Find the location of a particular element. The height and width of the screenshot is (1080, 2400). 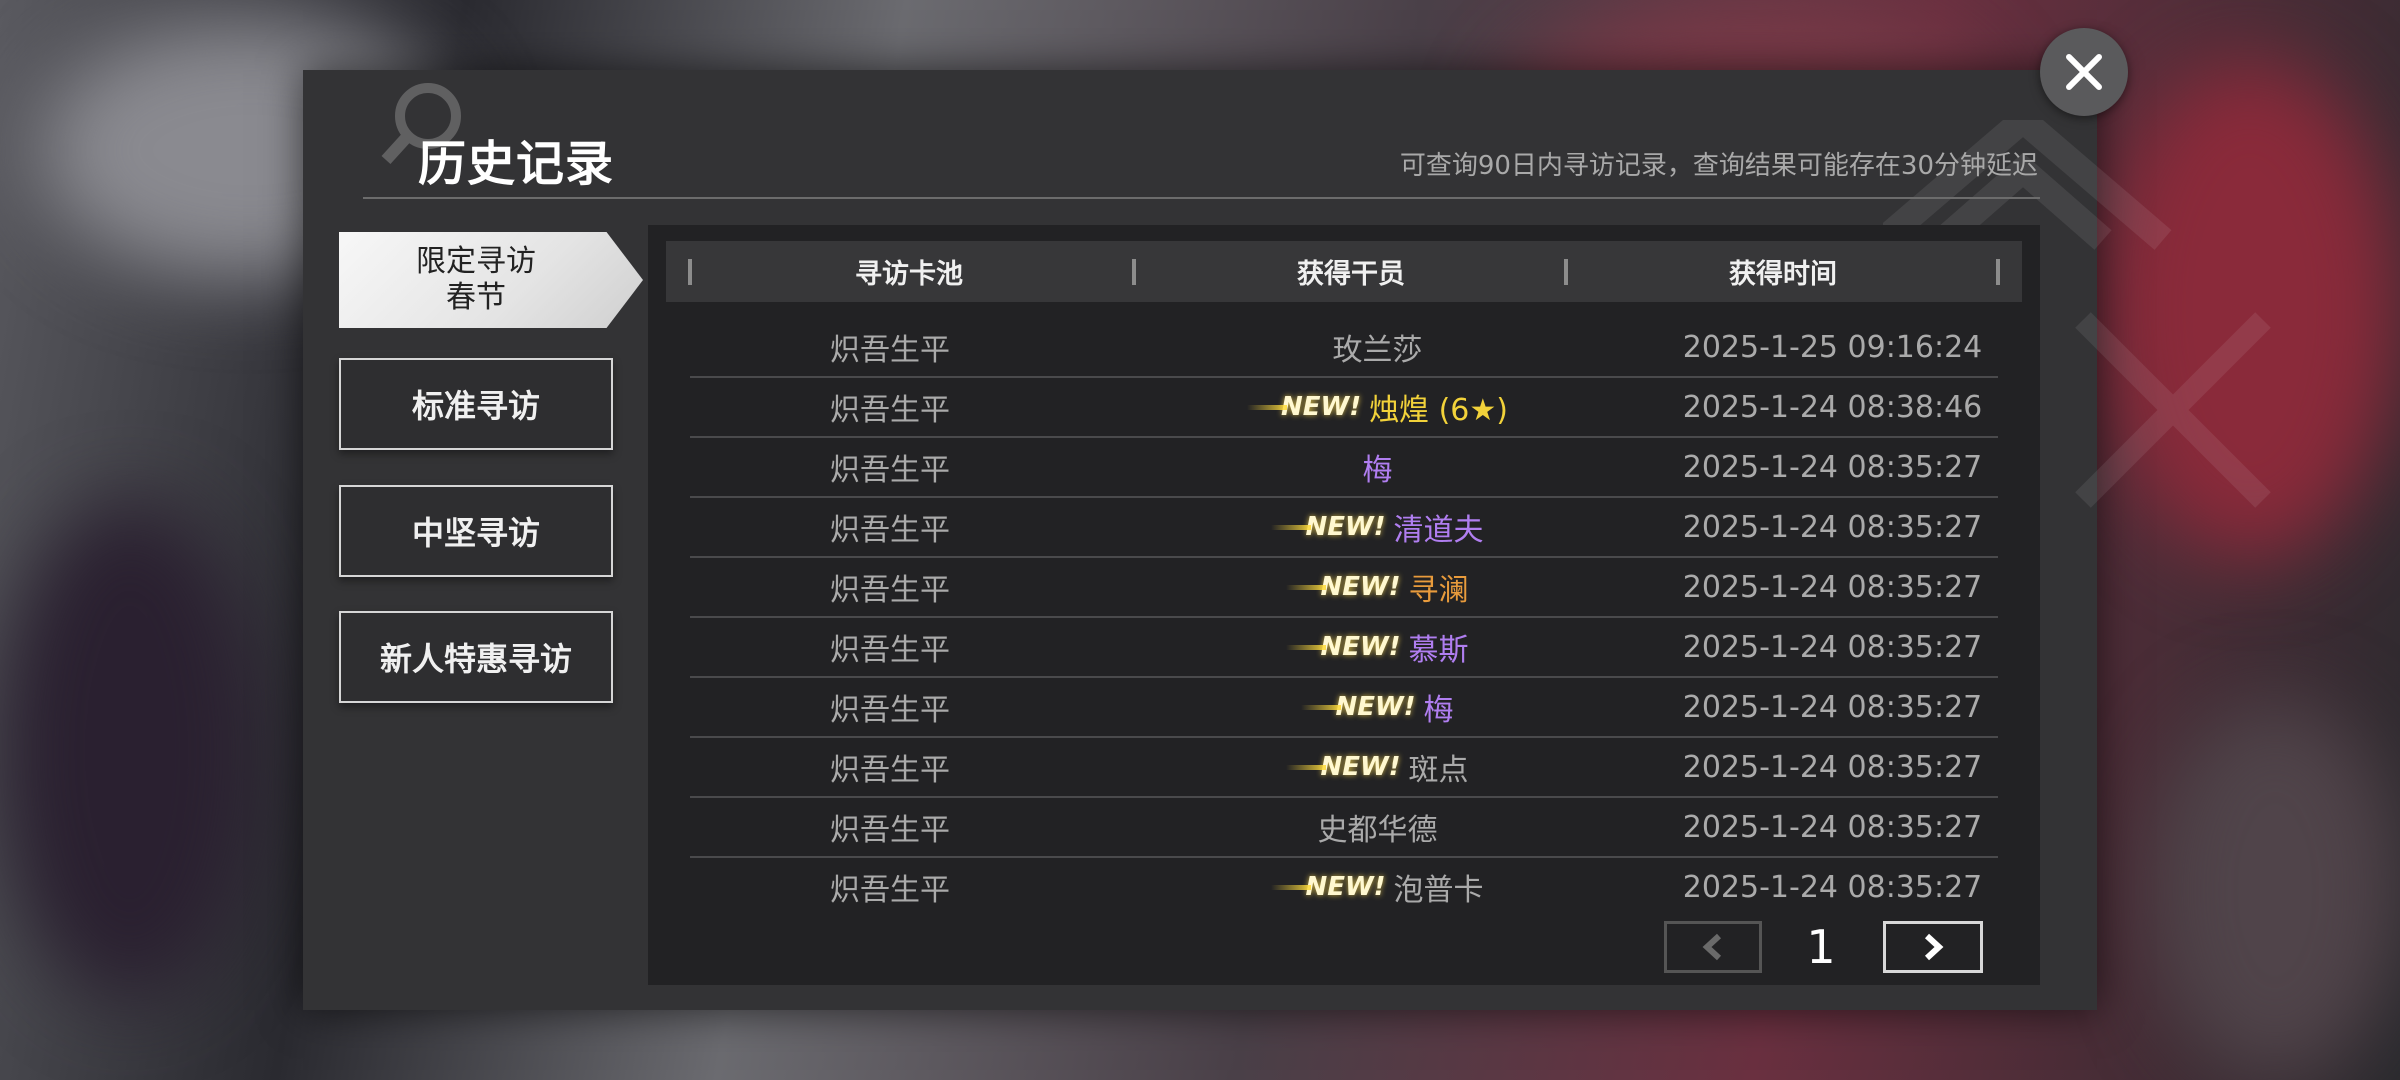

table-row: 炽吾生平 史都华德 2025-1-24 08:35:27 is located at coordinates (1344, 828).